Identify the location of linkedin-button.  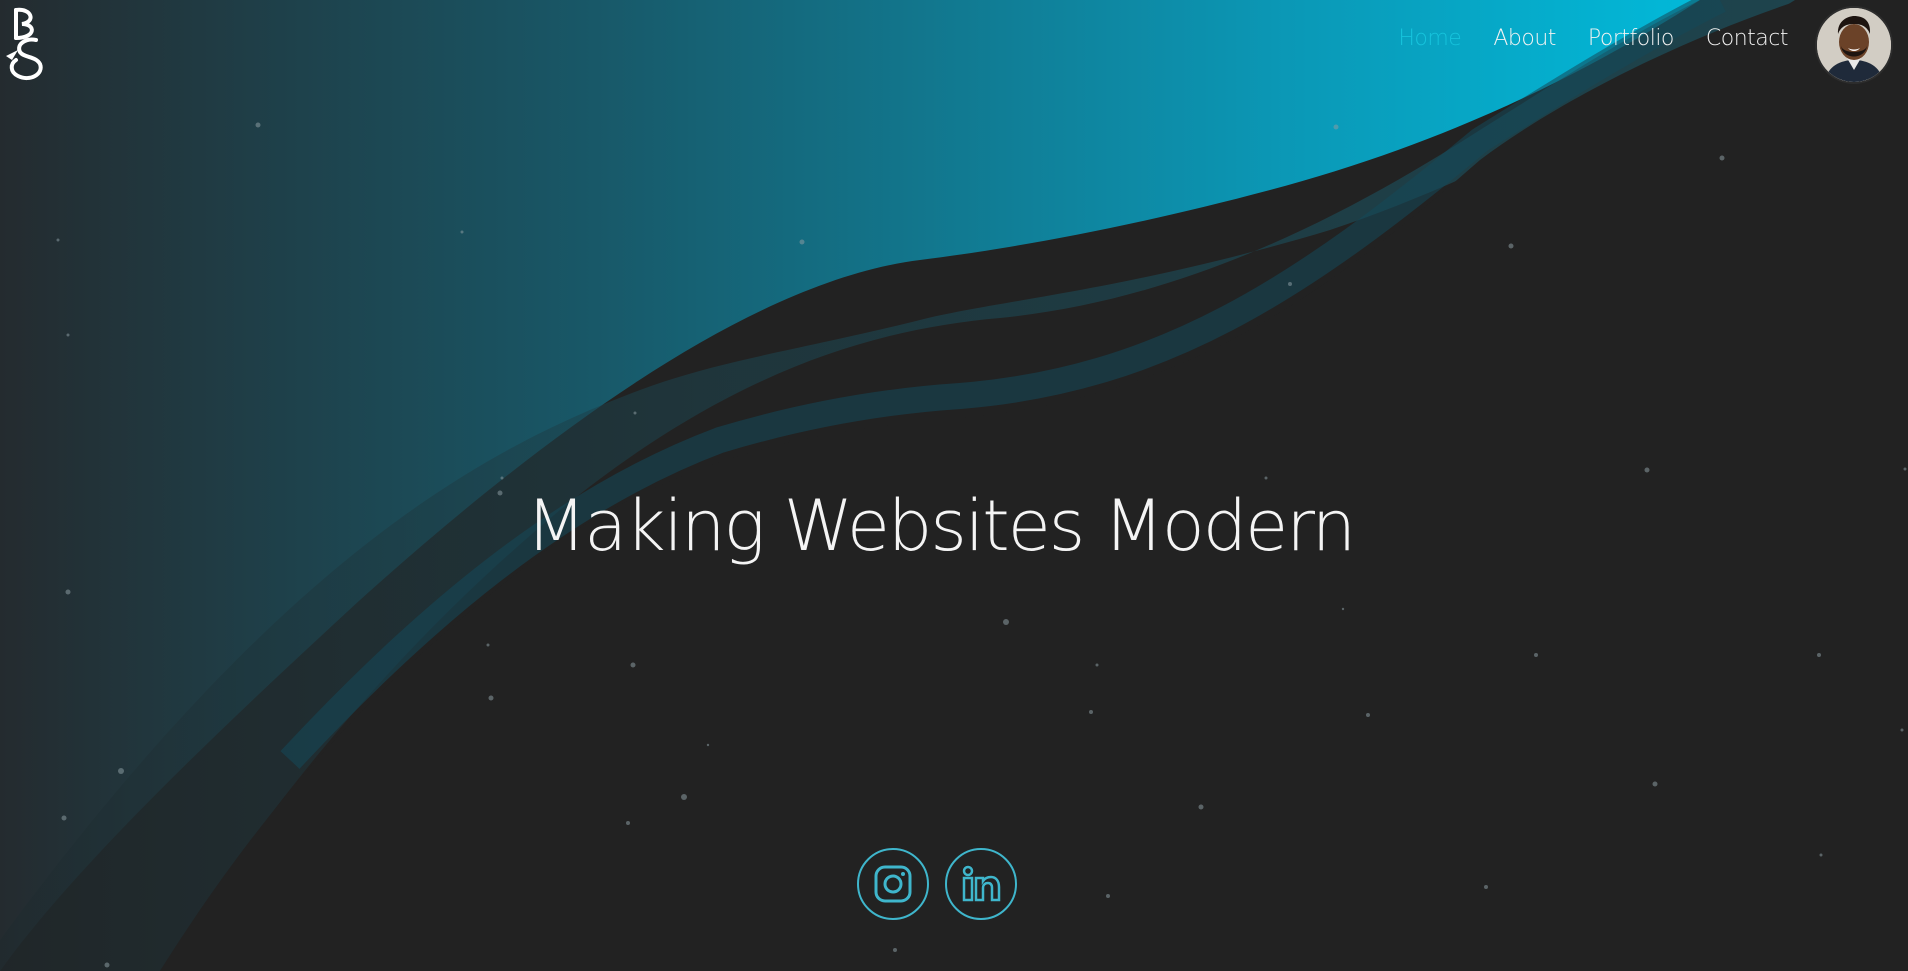
(981, 884).